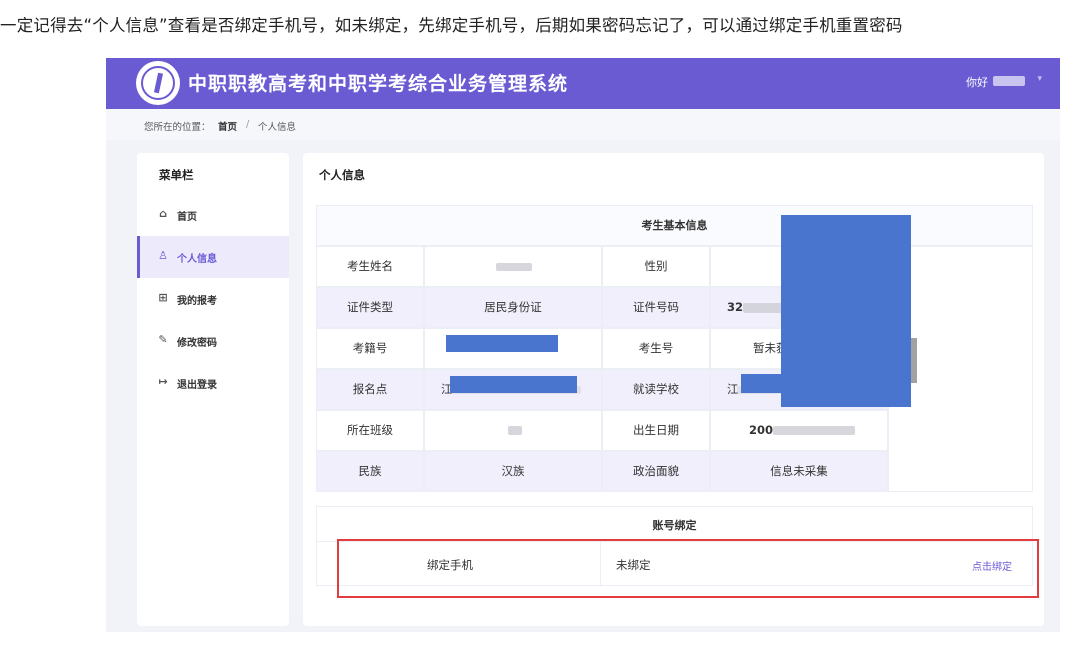 Image resolution: width=1080 pixels, height=646 pixels. What do you see at coordinates (656, 307) in the screenshot?
I see `field-label: 证件号码` at bounding box center [656, 307].